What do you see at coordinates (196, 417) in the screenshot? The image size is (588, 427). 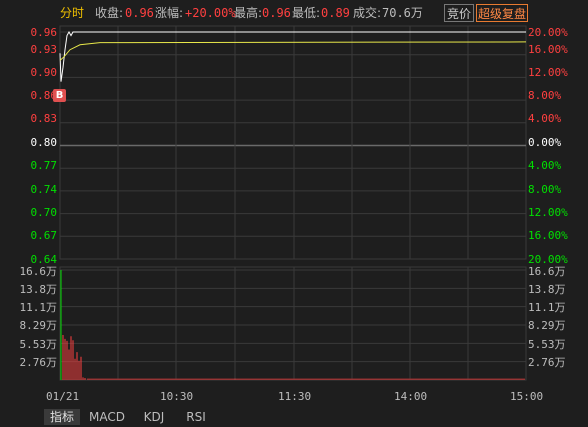 I see `tab-rsi: RSI` at bounding box center [196, 417].